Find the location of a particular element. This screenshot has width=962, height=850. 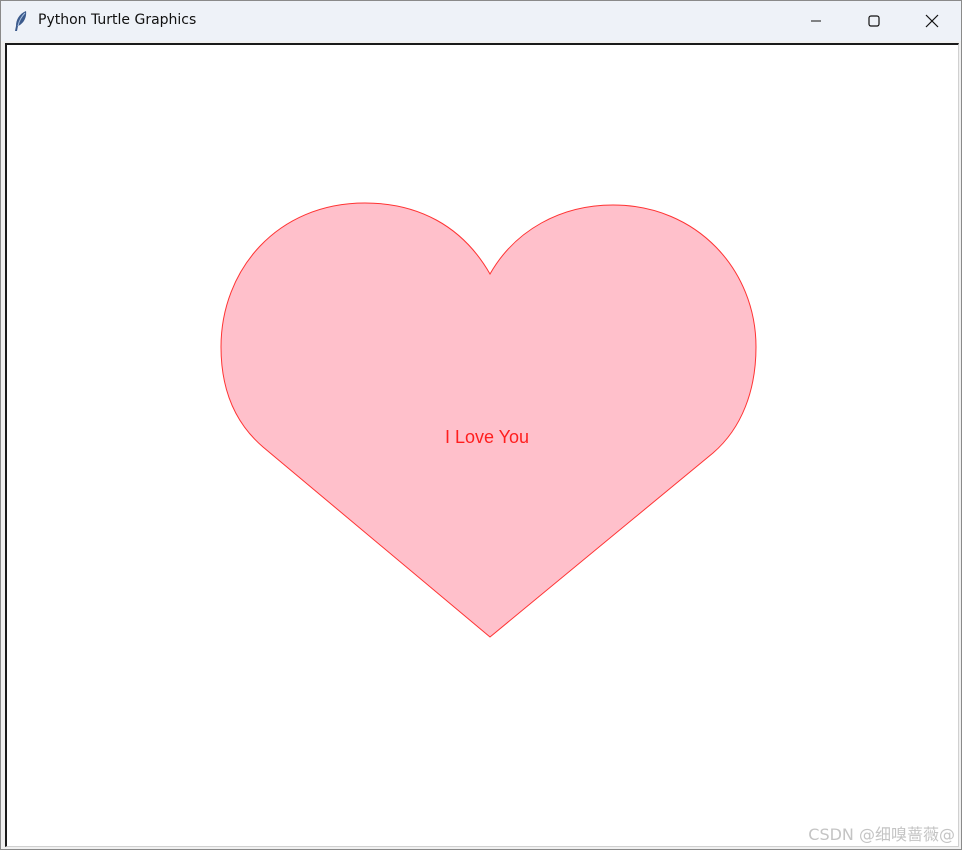

close-button is located at coordinates (932, 21).